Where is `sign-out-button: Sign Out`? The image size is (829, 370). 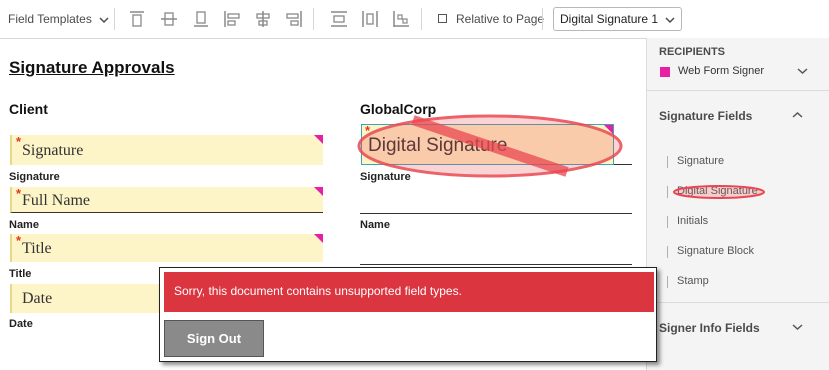 sign-out-button: Sign Out is located at coordinates (214, 338).